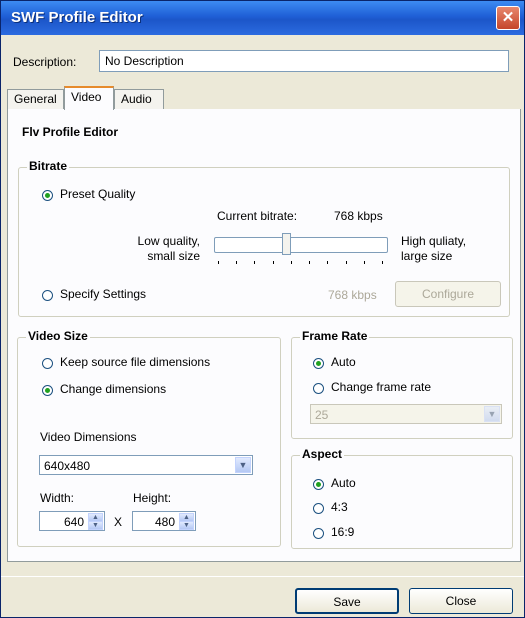  What do you see at coordinates (67, 466) in the screenshot?
I see `video-dimensions-value: 640x480` at bounding box center [67, 466].